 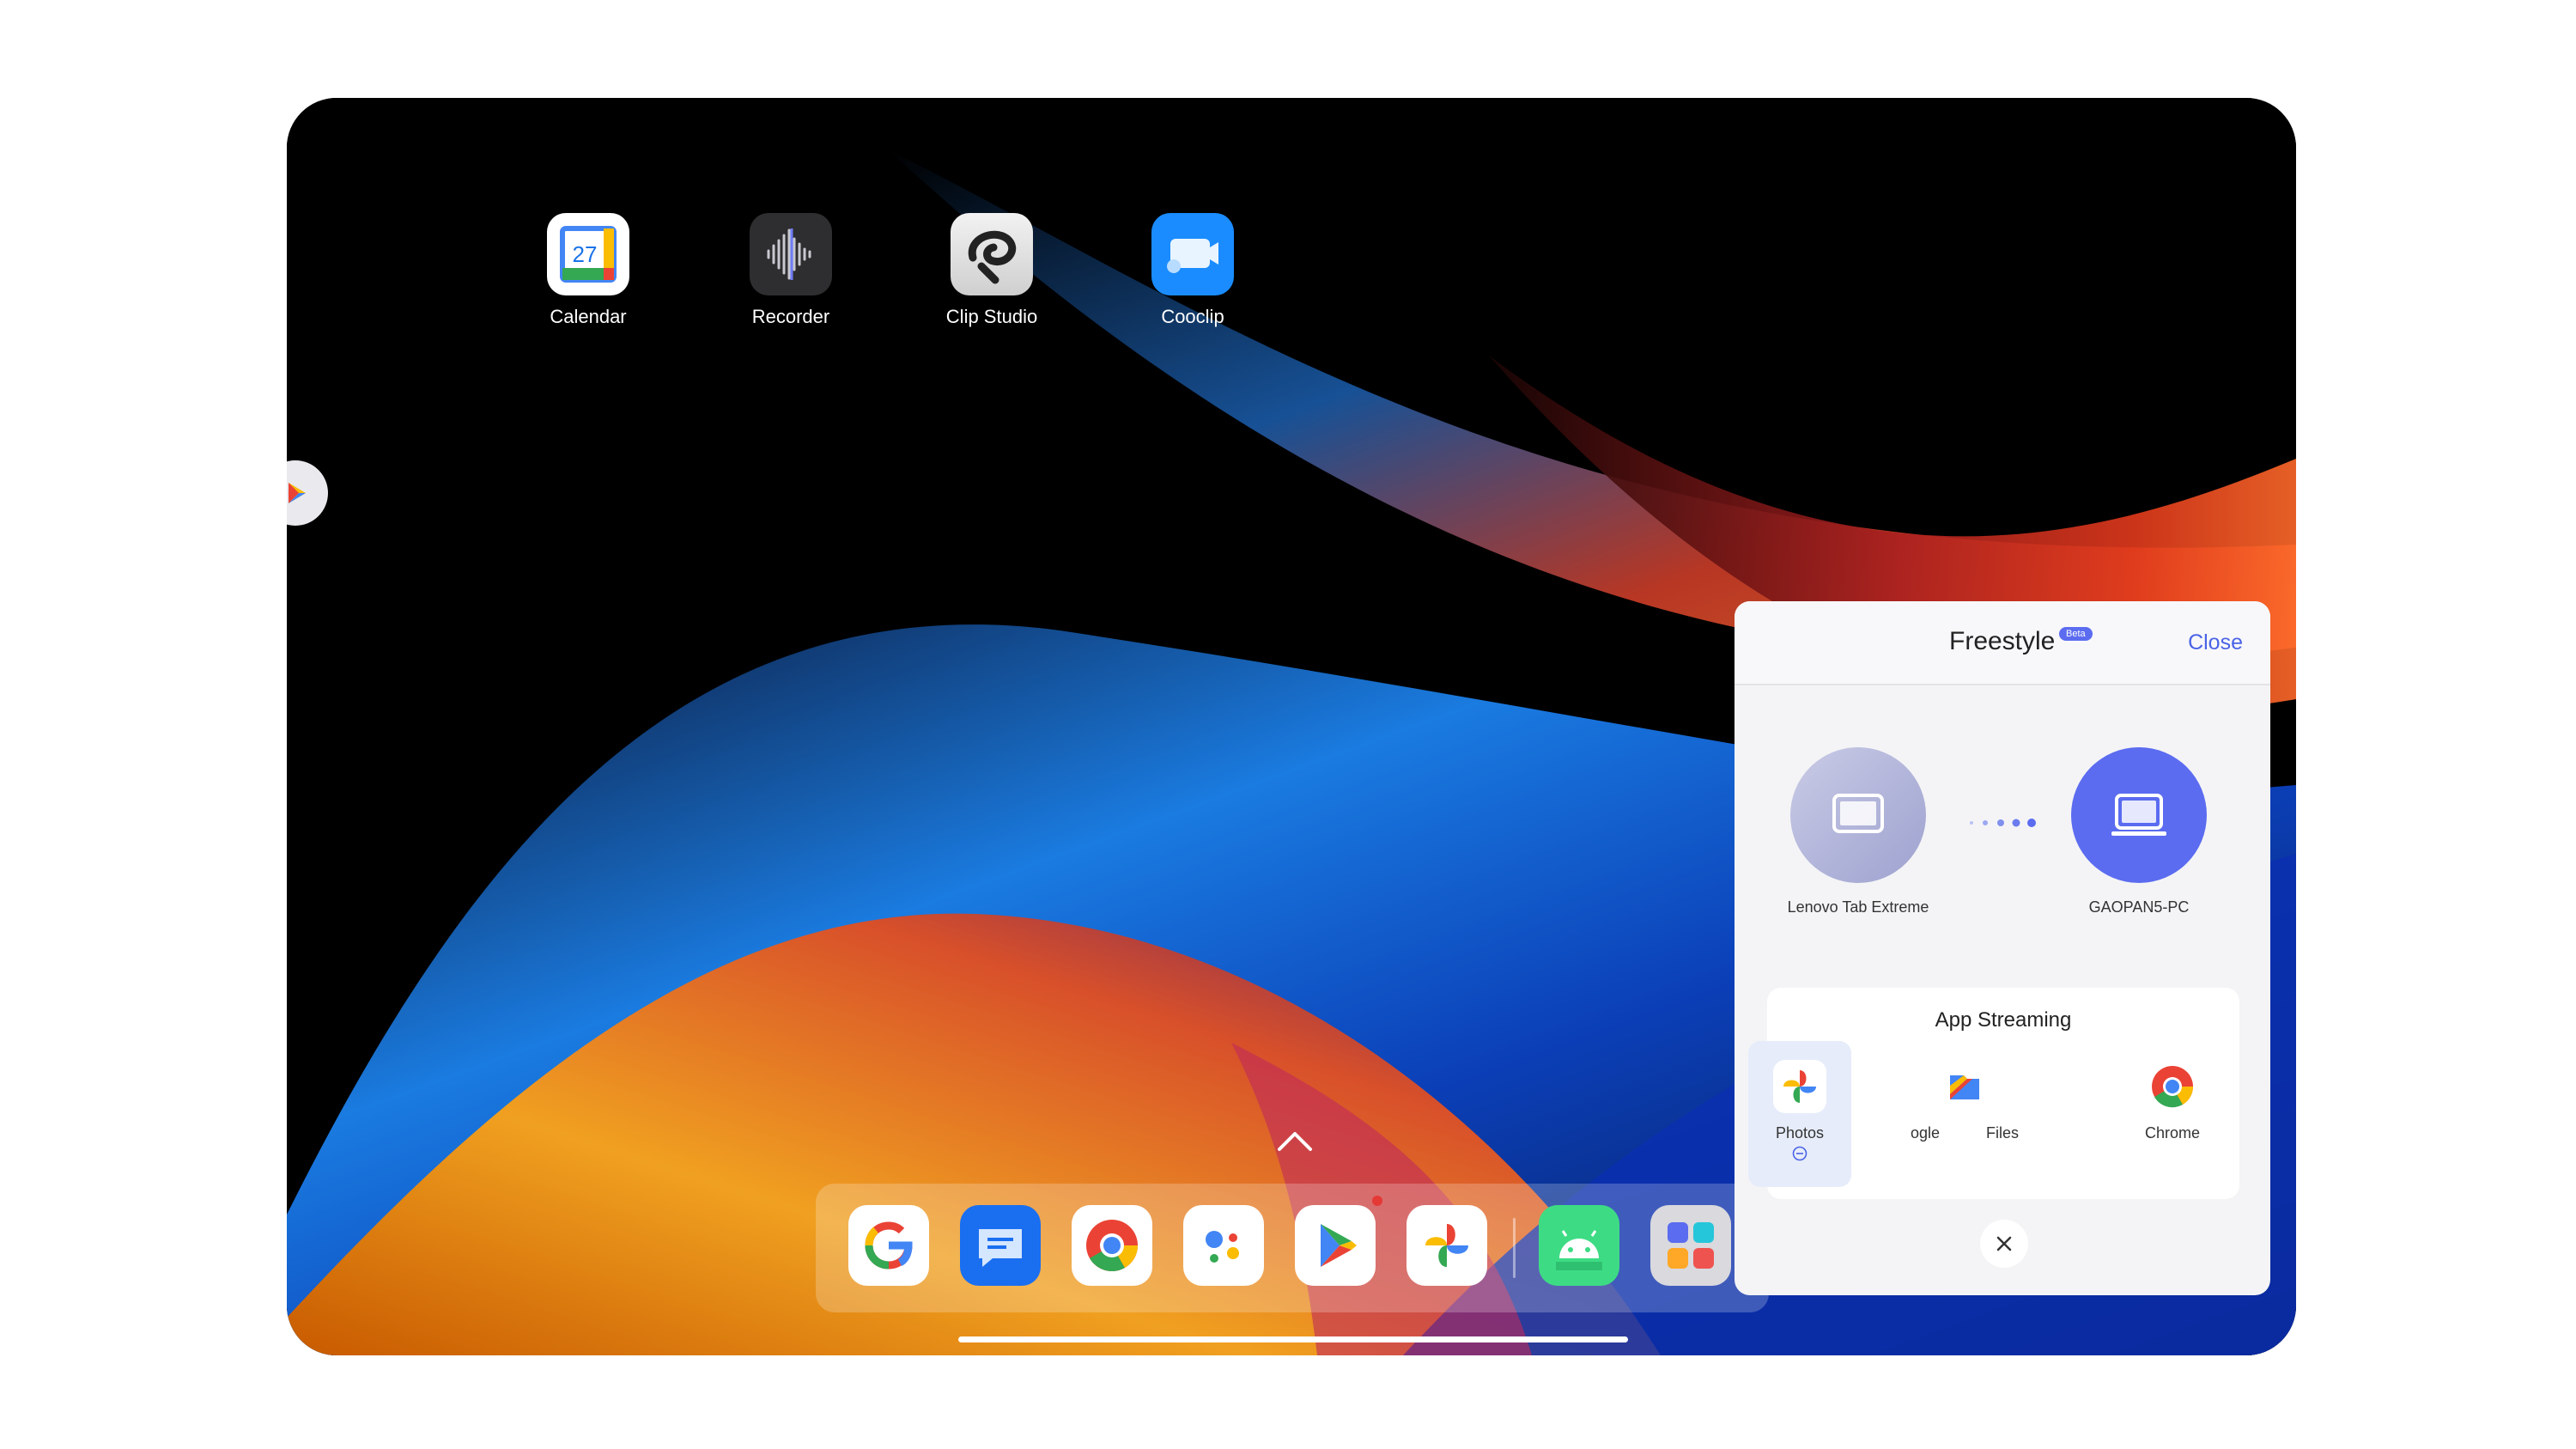 I want to click on dock-chrome, so click(x=1112, y=1245).